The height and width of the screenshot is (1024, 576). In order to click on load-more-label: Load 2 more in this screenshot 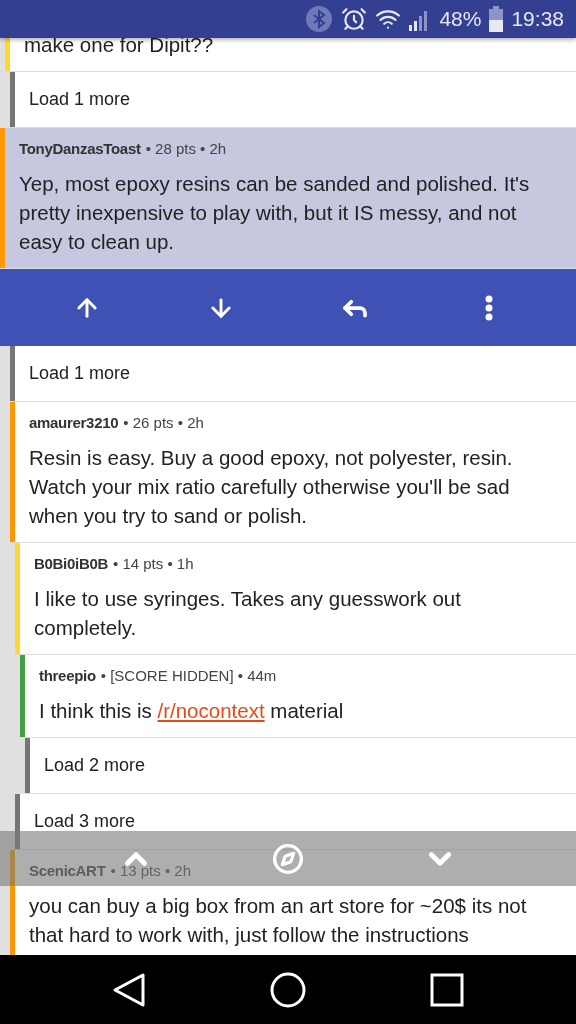, I will do `click(88, 765)`.